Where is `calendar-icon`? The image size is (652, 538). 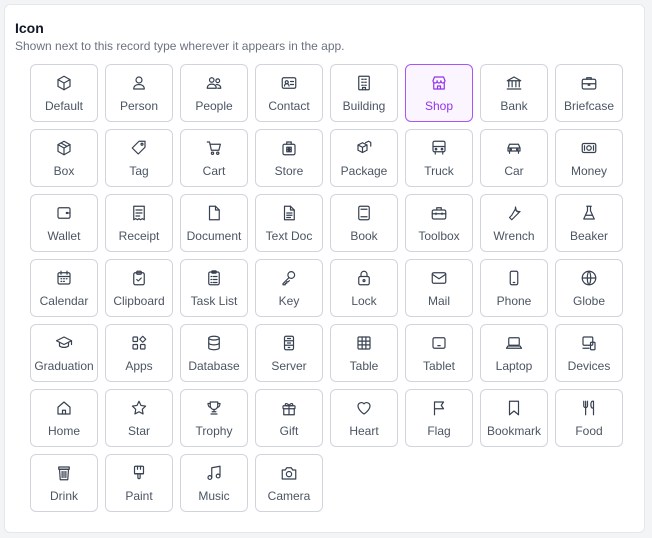 calendar-icon is located at coordinates (64, 278).